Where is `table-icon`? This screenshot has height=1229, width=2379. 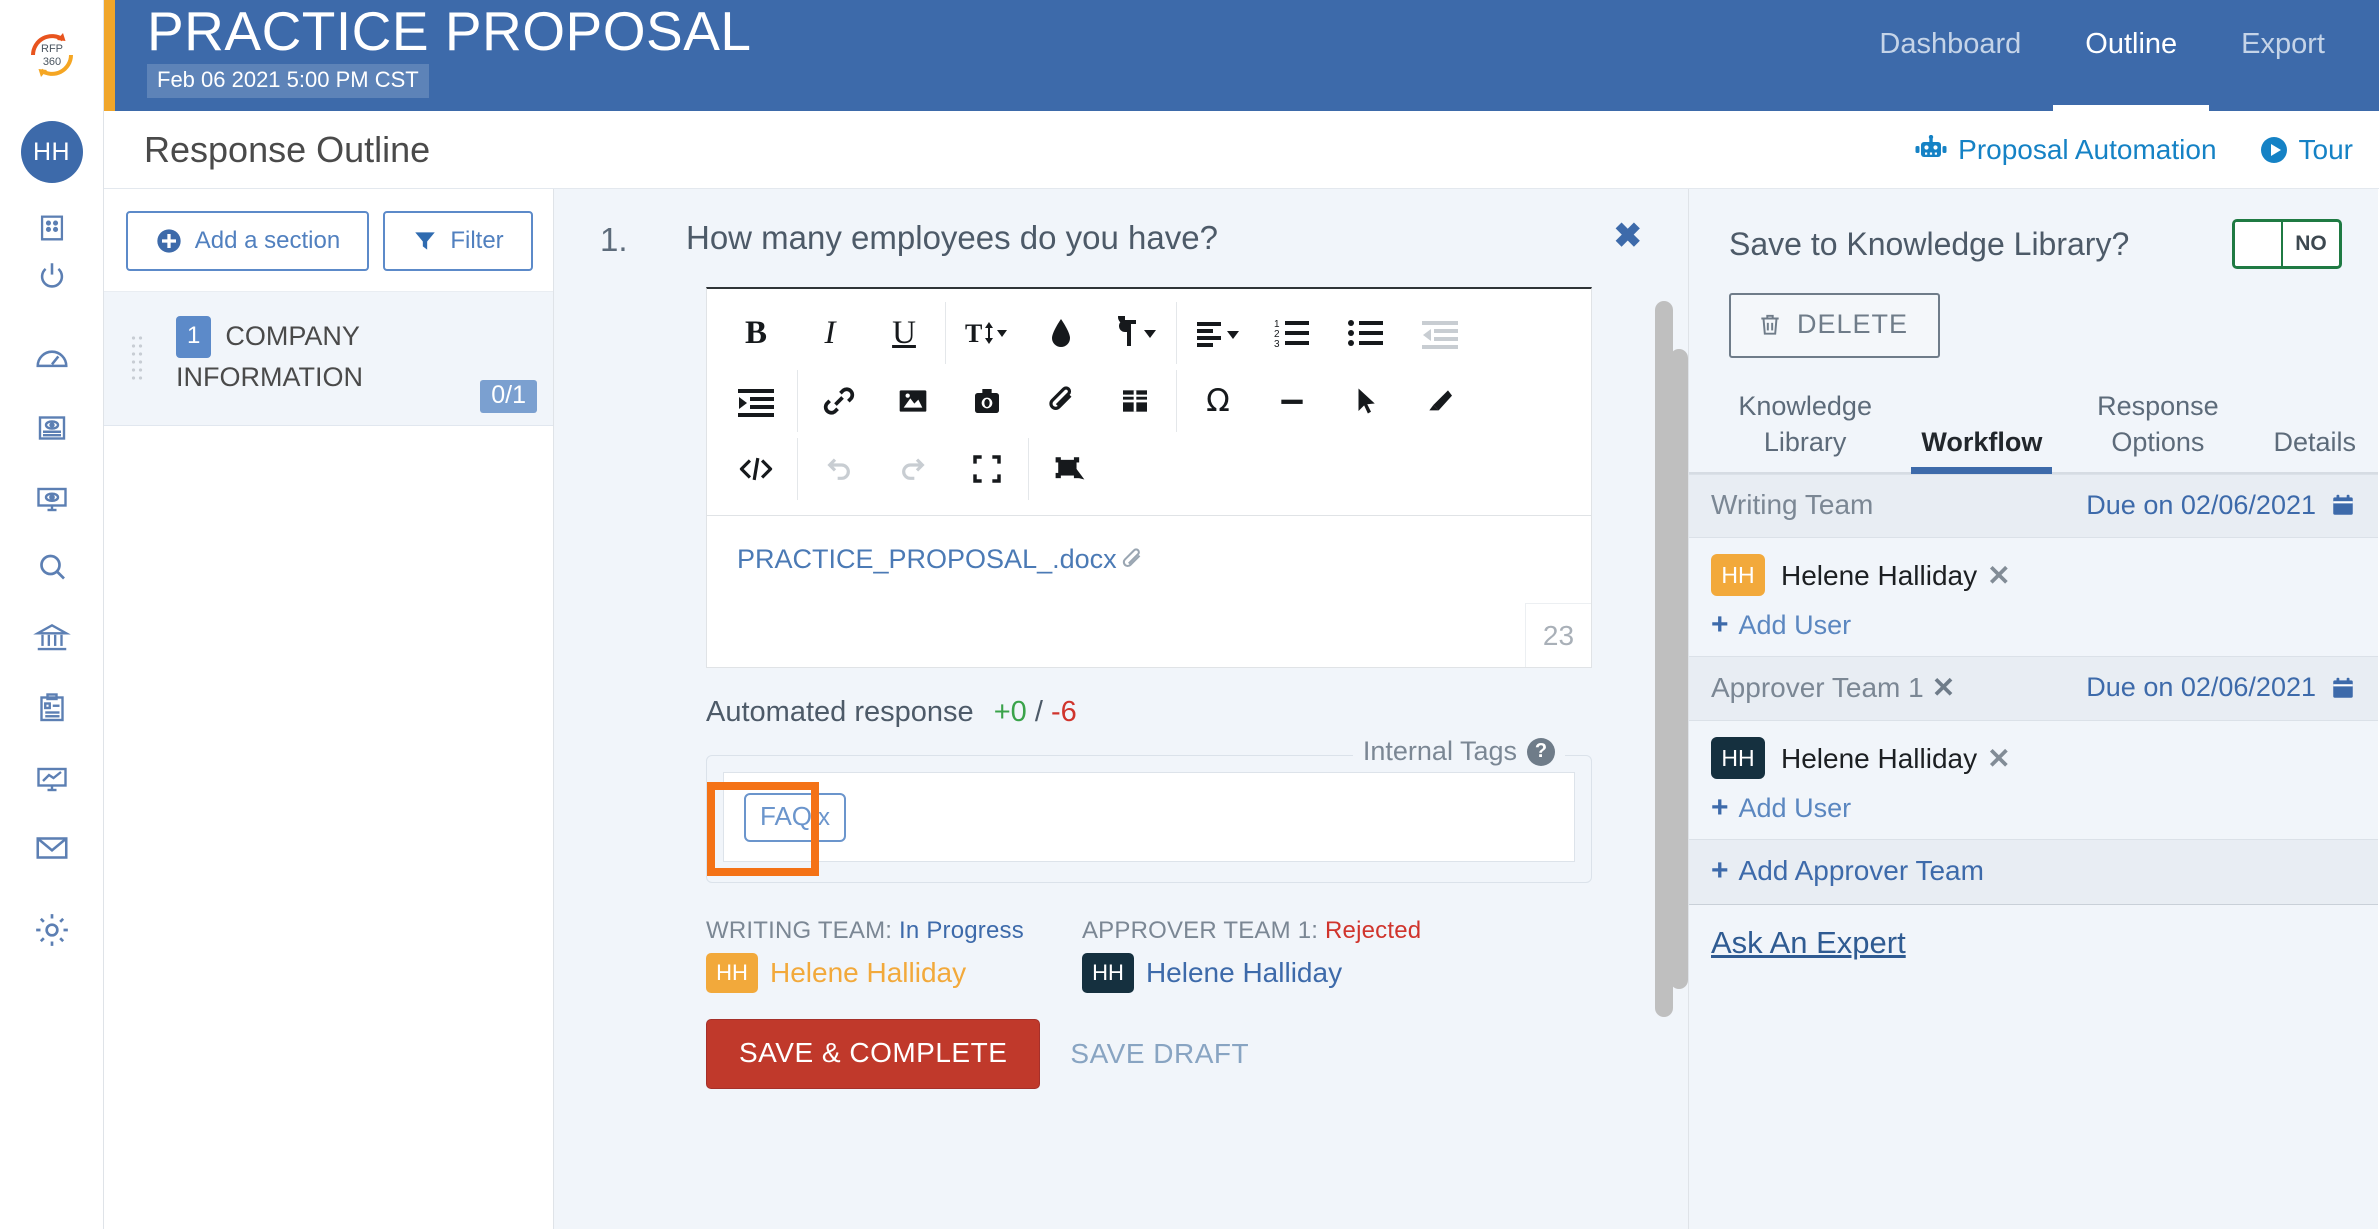 table-icon is located at coordinates (1135, 401).